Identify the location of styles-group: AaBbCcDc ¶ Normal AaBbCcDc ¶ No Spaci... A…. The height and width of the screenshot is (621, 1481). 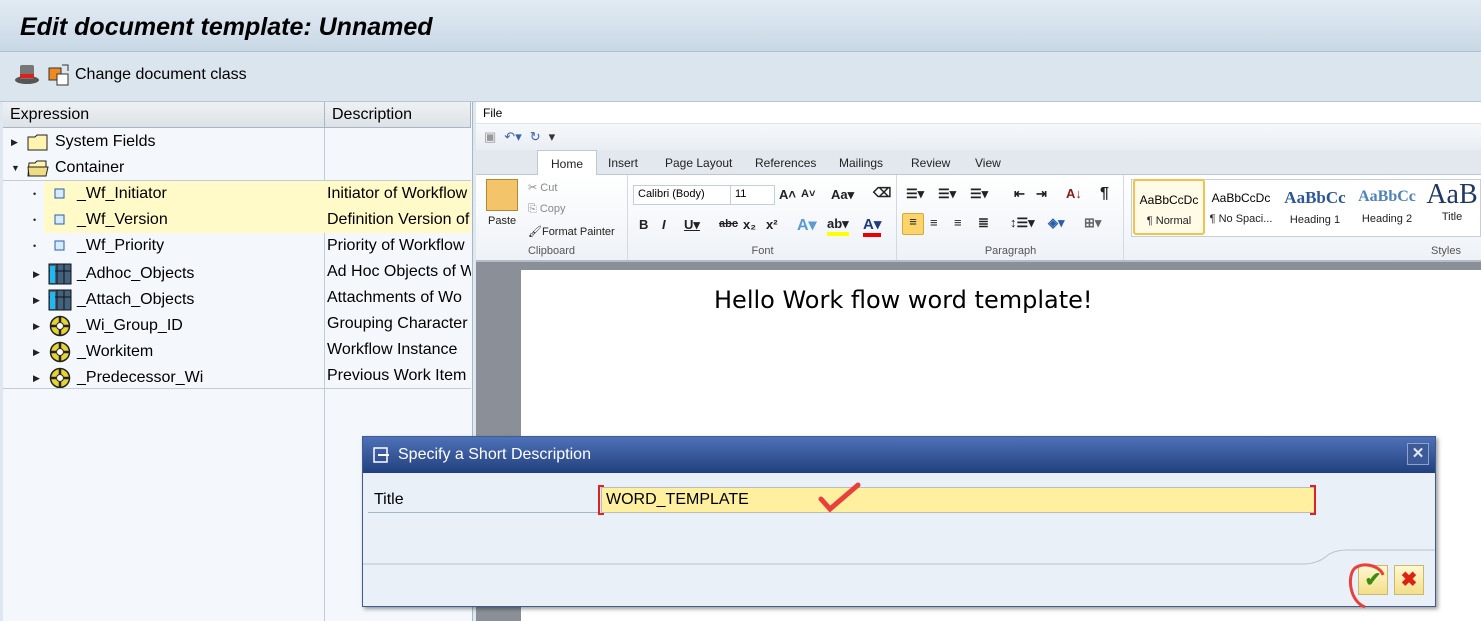
(1303, 217).